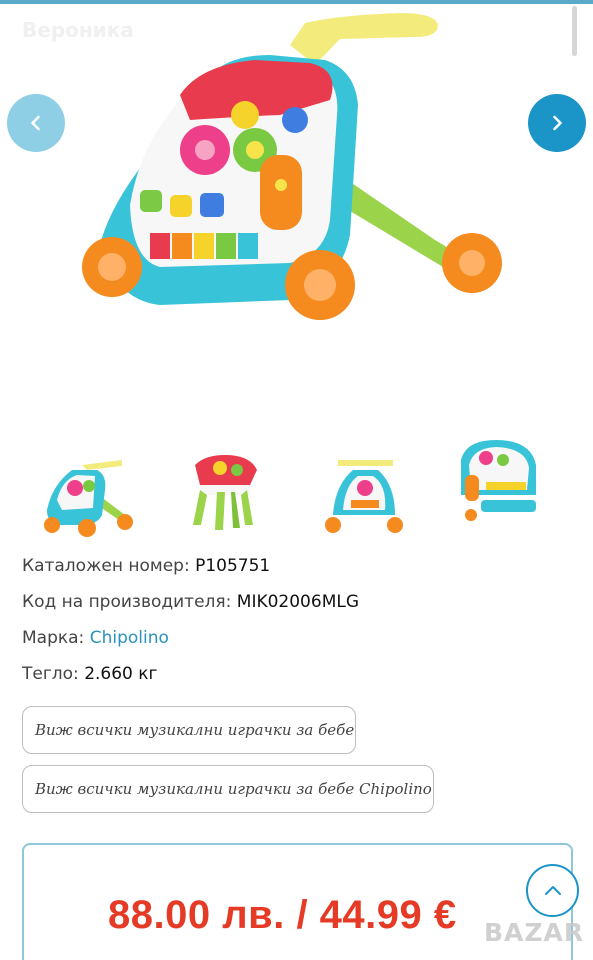 This screenshot has width=593, height=960. I want to click on scroll-to-top-button, so click(552, 890).